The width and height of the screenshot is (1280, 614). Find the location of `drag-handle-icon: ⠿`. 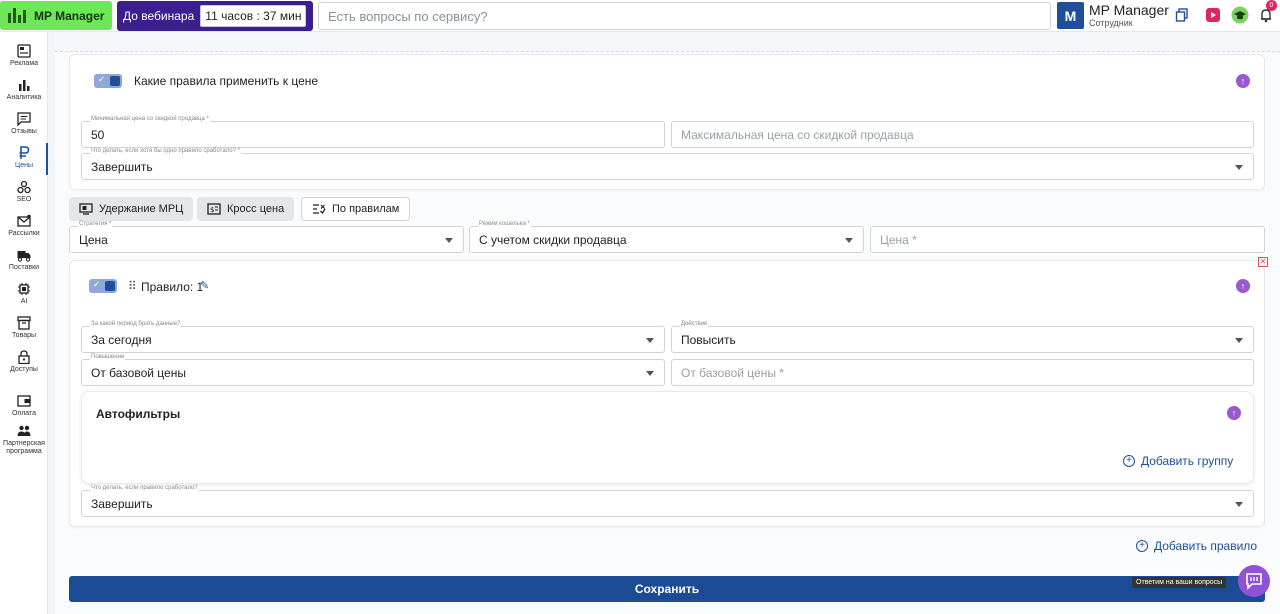

drag-handle-icon: ⠿ is located at coordinates (132, 286).